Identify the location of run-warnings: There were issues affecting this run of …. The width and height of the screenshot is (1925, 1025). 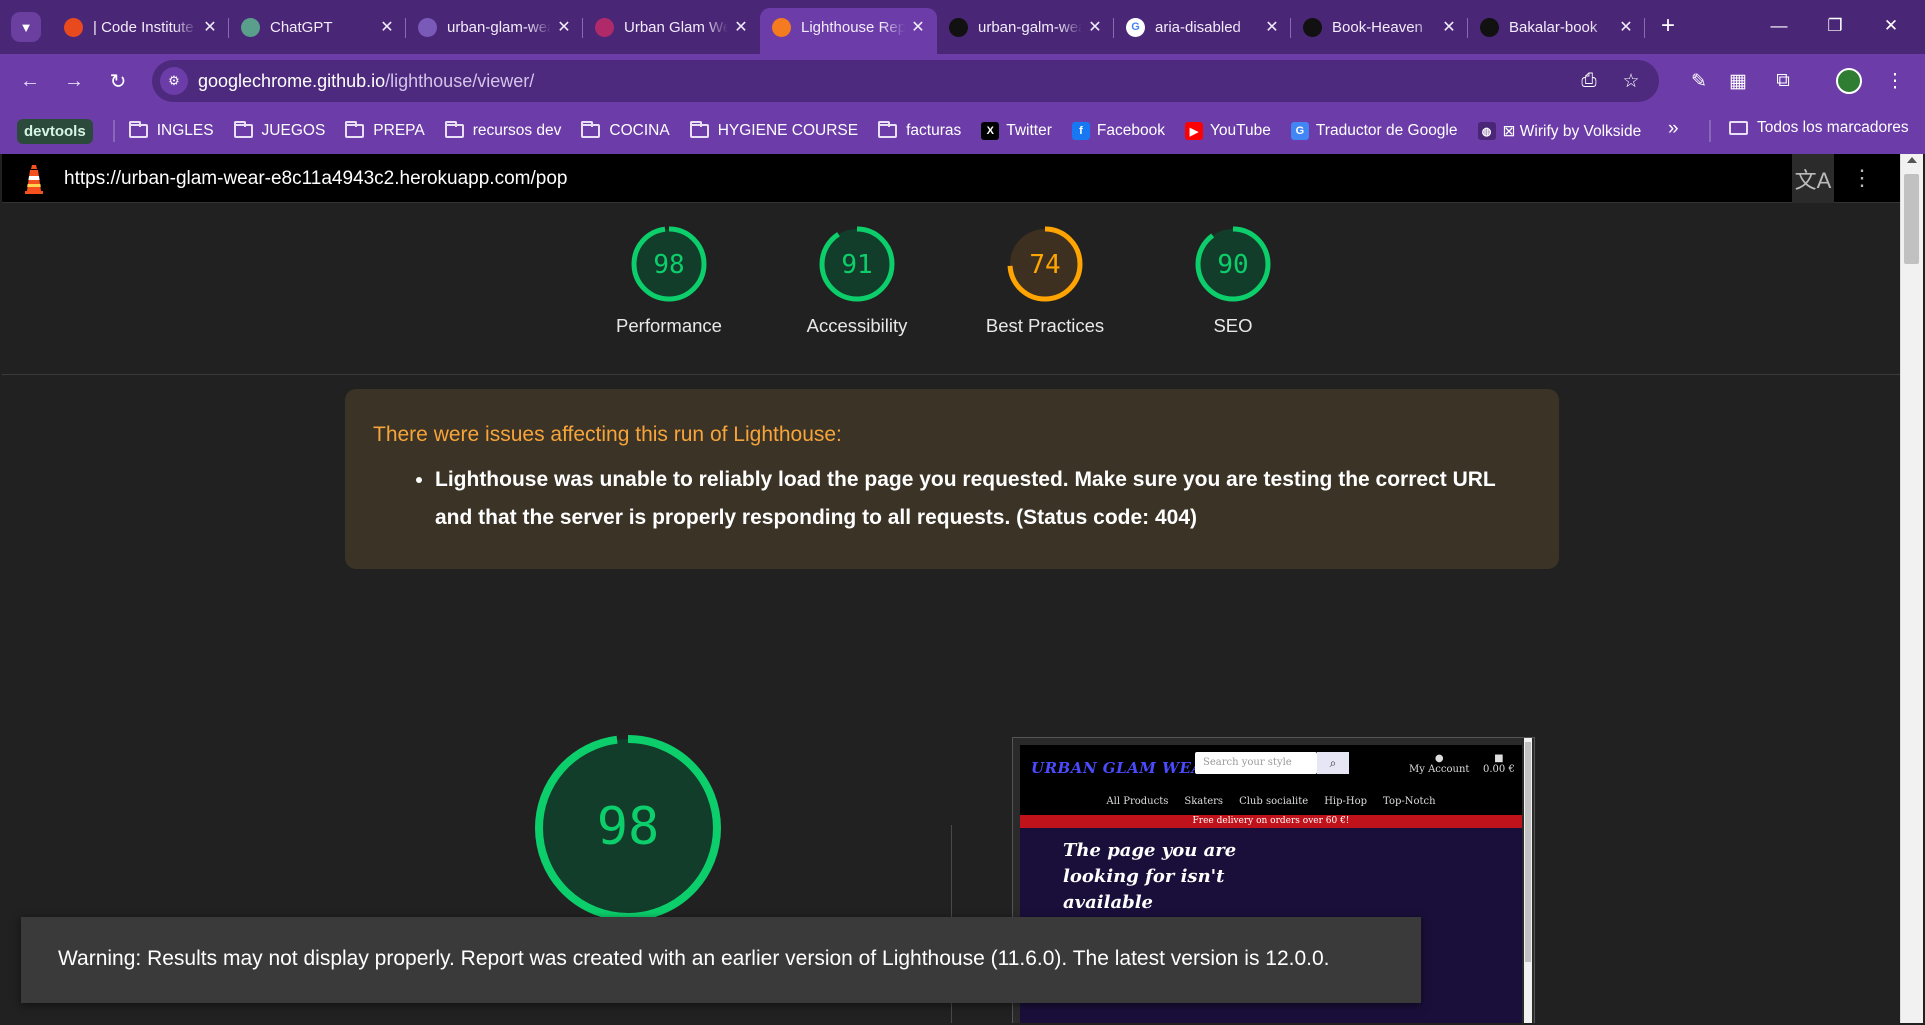
(952, 479).